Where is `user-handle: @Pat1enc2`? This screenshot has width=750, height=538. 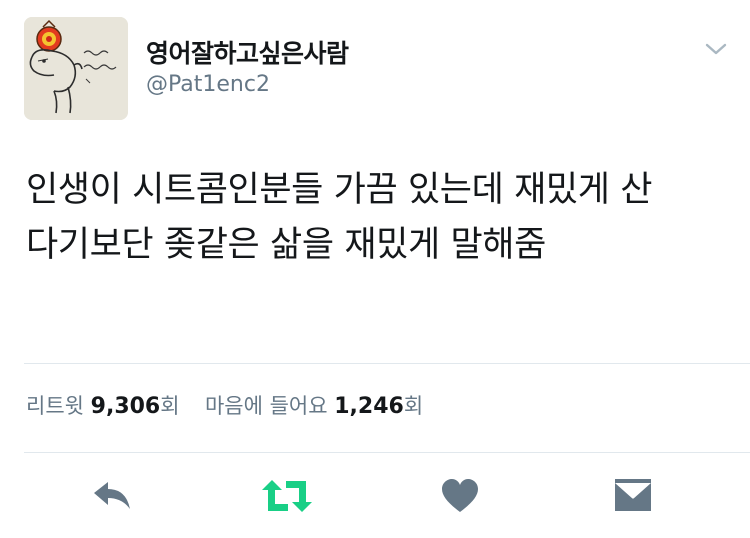 user-handle: @Pat1enc2 is located at coordinates (208, 84).